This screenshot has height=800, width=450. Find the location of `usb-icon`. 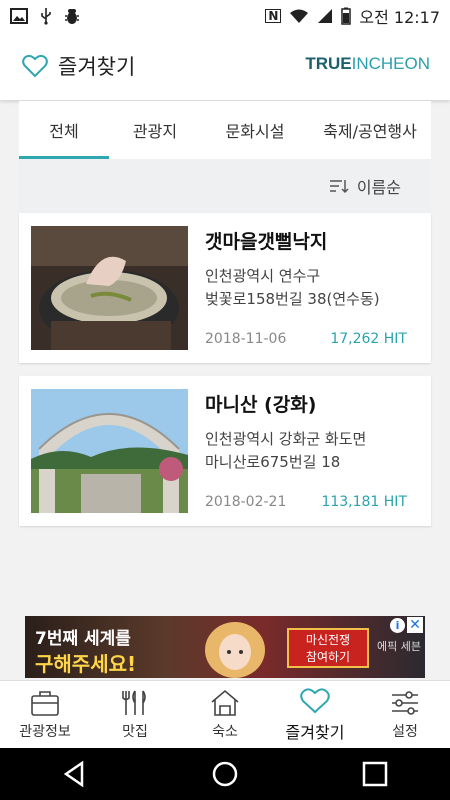

usb-icon is located at coordinates (46, 16).